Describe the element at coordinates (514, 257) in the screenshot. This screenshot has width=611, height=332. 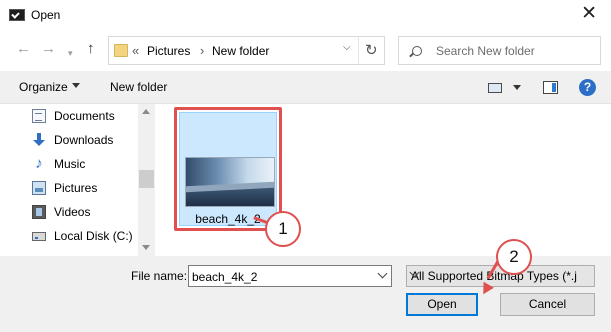
I see `step-badge-2: 2` at that location.